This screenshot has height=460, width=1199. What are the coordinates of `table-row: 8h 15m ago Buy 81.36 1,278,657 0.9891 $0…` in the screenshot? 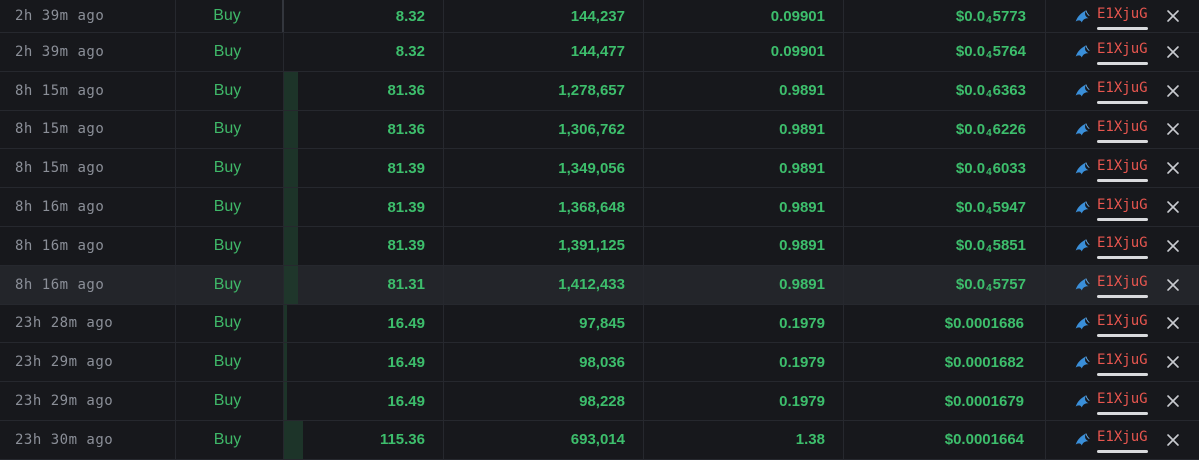 It's located at (599, 91).